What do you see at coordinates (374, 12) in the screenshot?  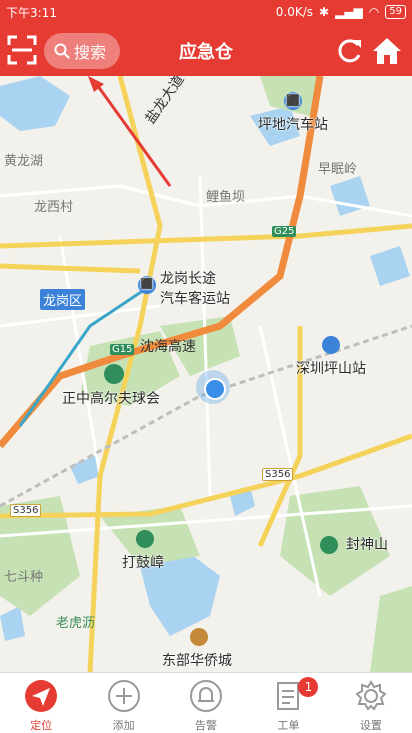 I see `wifi-icon: ◠` at bounding box center [374, 12].